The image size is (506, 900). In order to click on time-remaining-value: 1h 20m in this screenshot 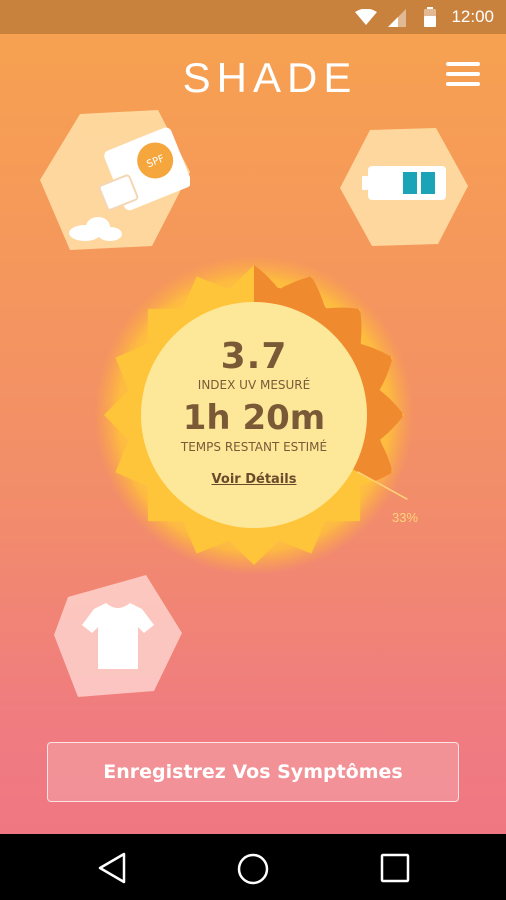, I will do `click(254, 418)`.